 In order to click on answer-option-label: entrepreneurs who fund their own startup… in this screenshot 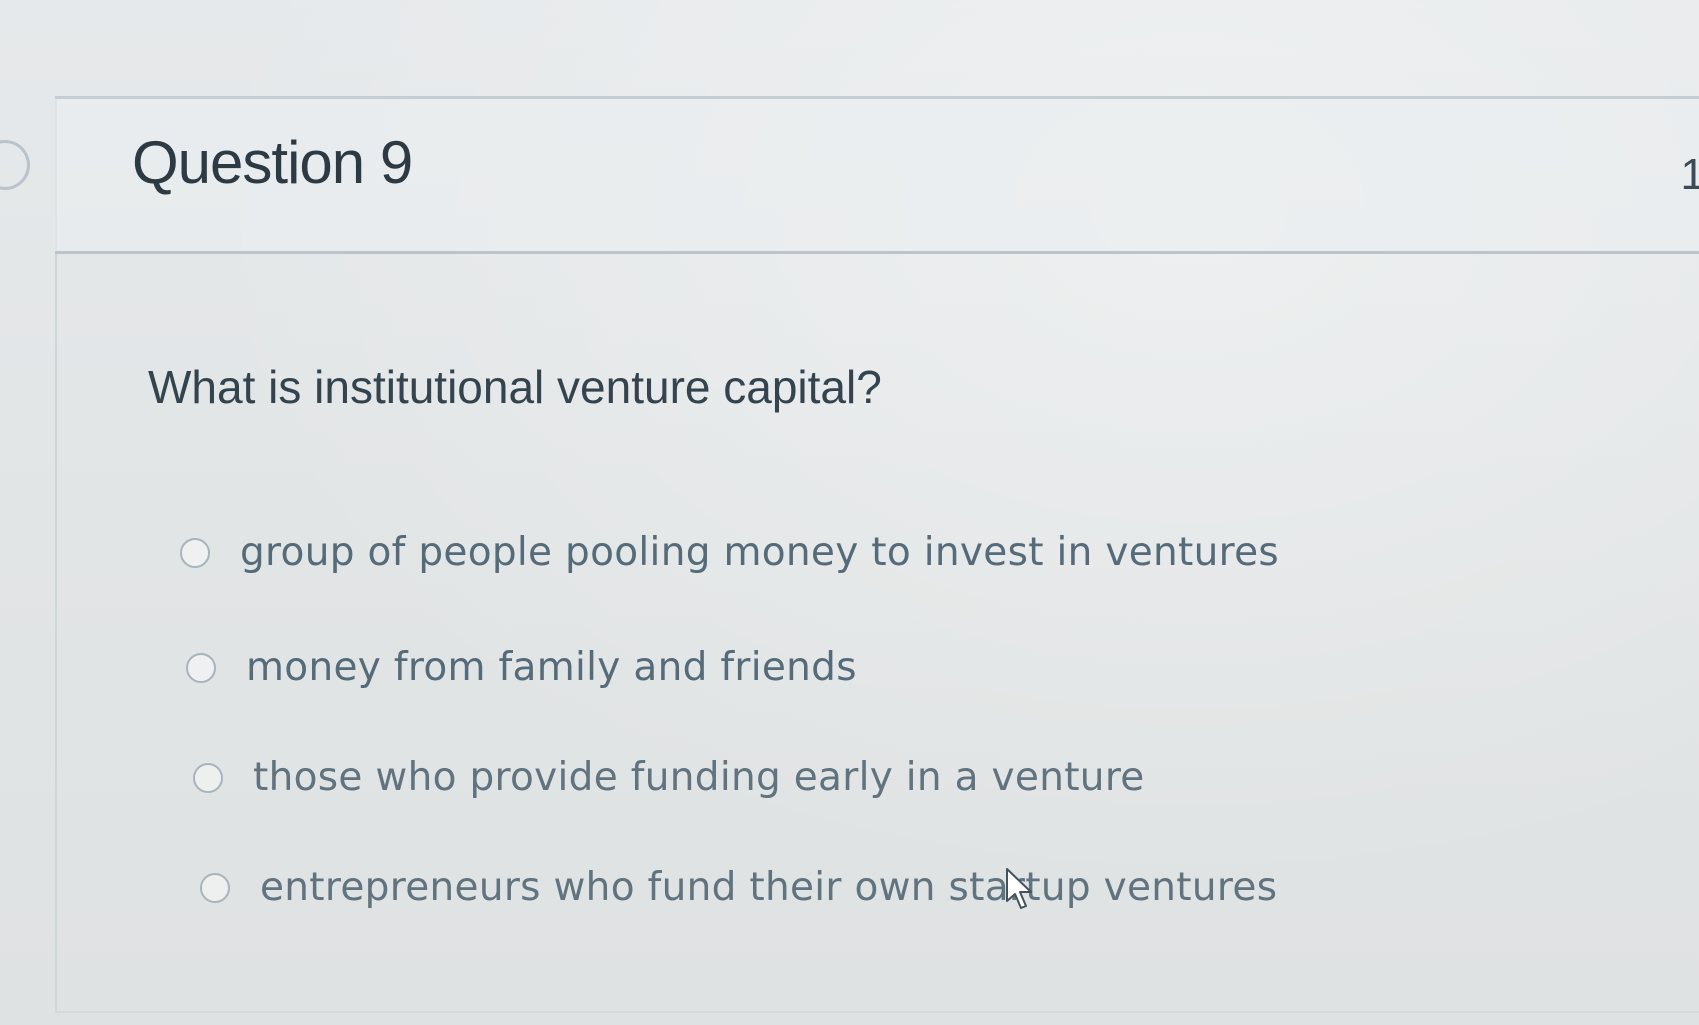, I will do `click(769, 887)`.